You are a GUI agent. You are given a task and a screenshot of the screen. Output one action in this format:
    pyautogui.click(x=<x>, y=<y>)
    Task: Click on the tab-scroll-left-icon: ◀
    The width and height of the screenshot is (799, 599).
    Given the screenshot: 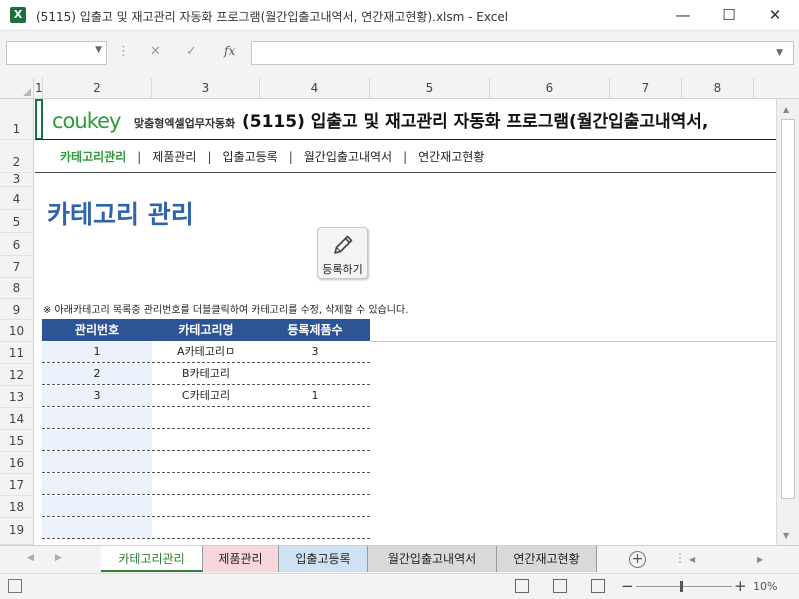 What is the action you would take?
    pyautogui.click(x=30, y=558)
    